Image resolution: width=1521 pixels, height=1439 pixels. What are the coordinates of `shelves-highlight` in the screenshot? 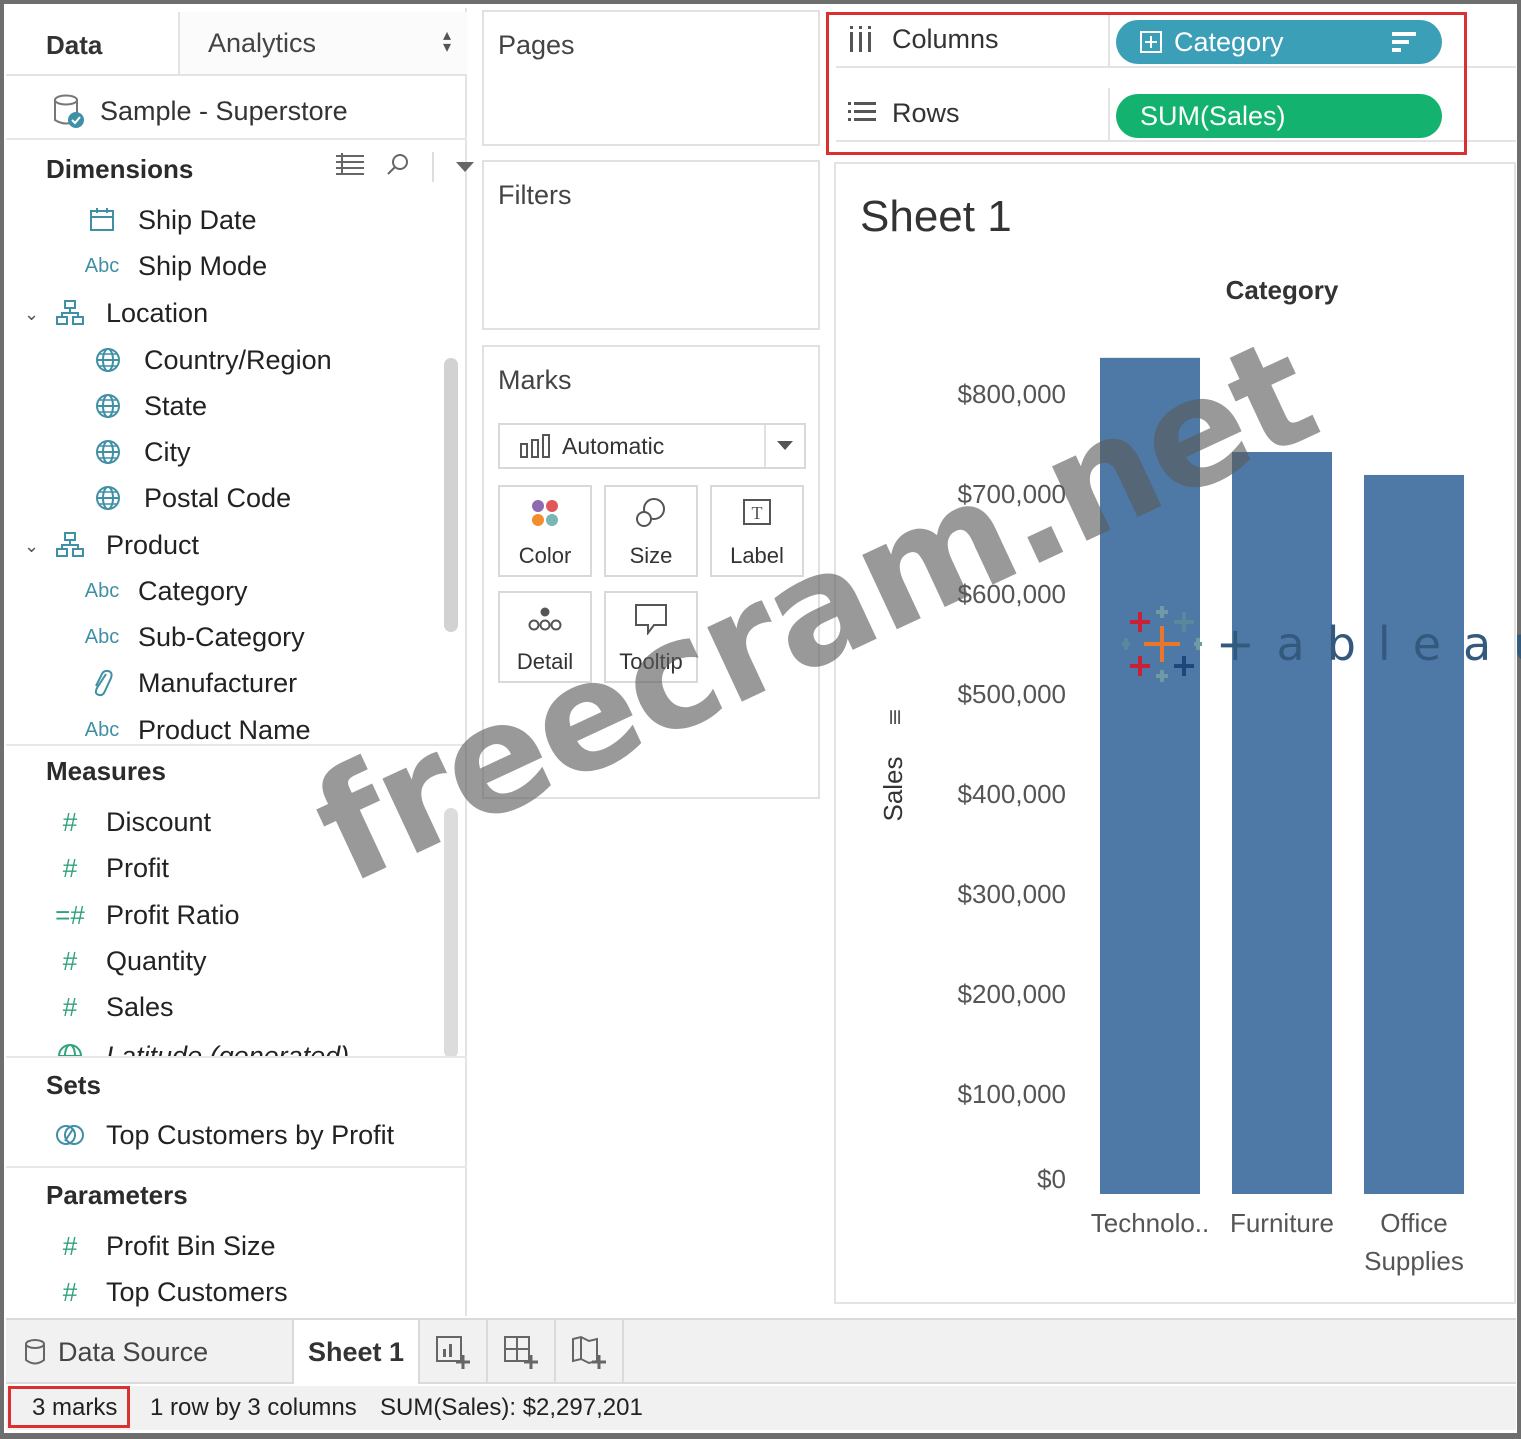 It's located at (1146, 83).